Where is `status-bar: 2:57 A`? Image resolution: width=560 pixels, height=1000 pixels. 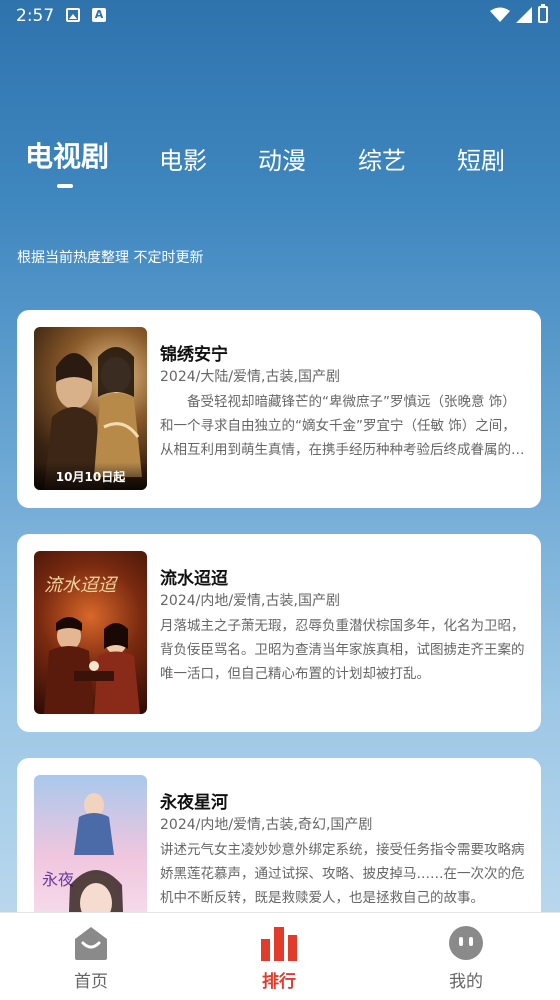
status-bar: 2:57 A is located at coordinates (280, 16).